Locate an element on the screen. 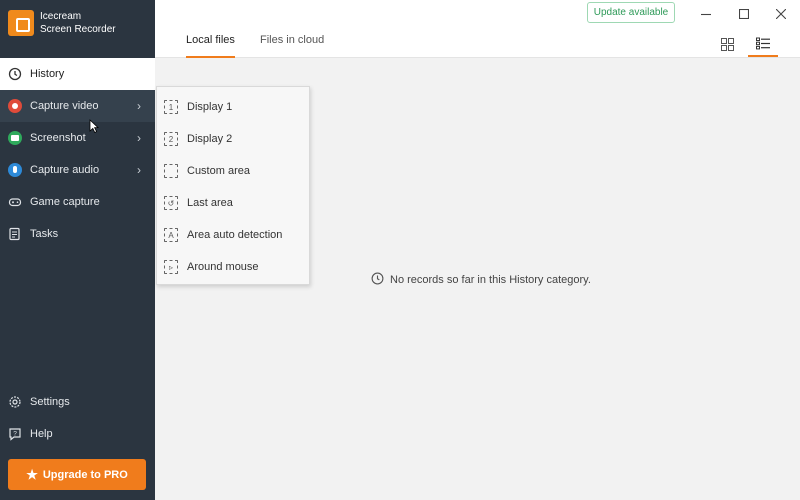  display-1-icon: 1 is located at coordinates (171, 107).